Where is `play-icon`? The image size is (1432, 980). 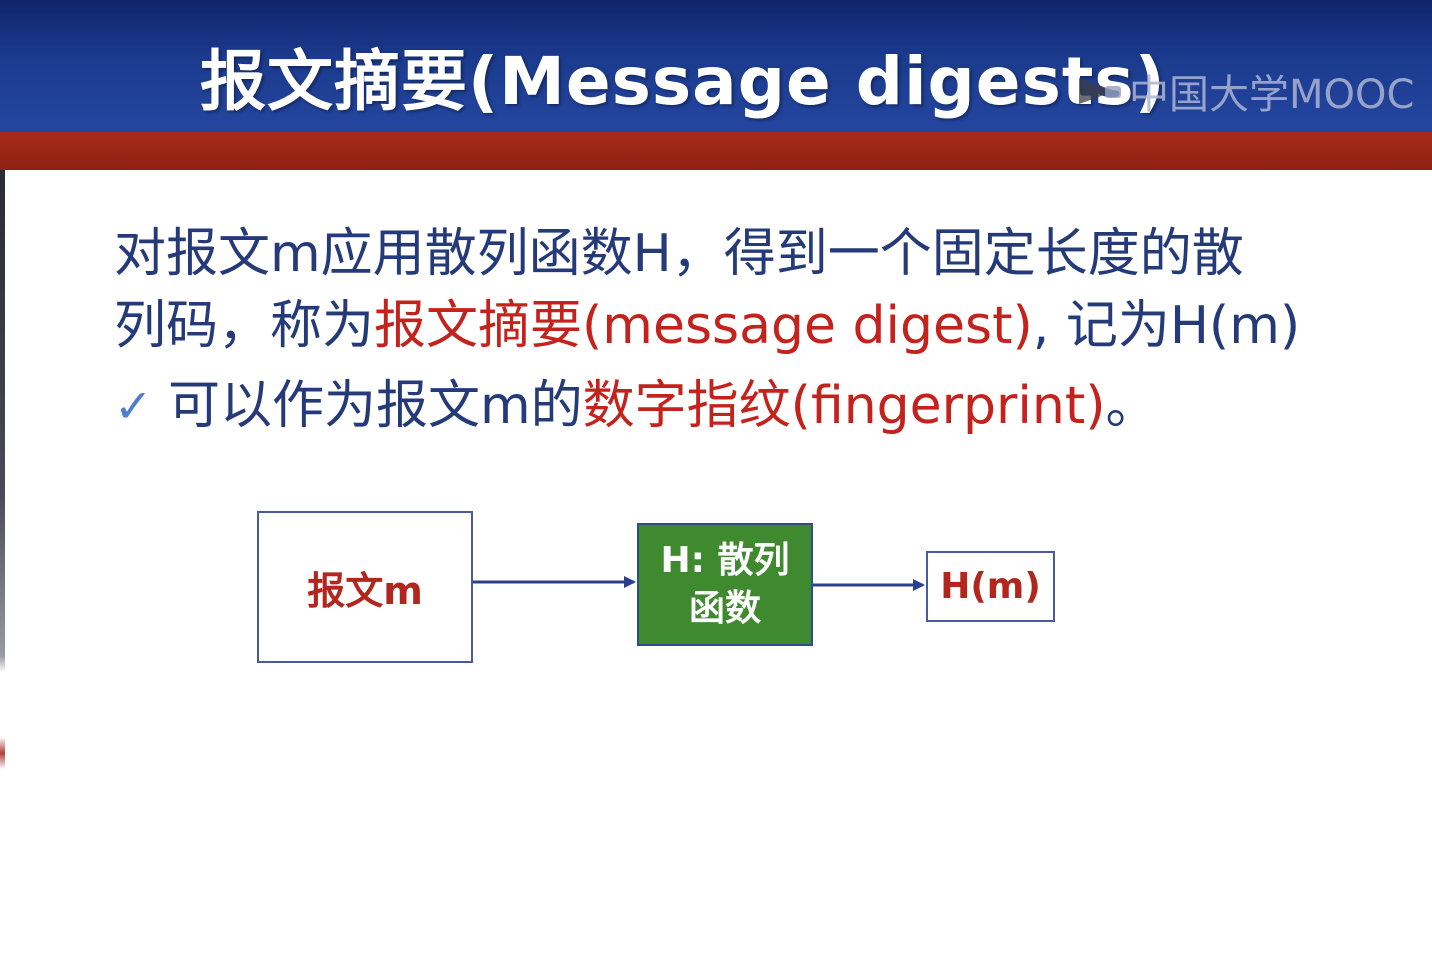
play-icon is located at coordinates (1100, 91).